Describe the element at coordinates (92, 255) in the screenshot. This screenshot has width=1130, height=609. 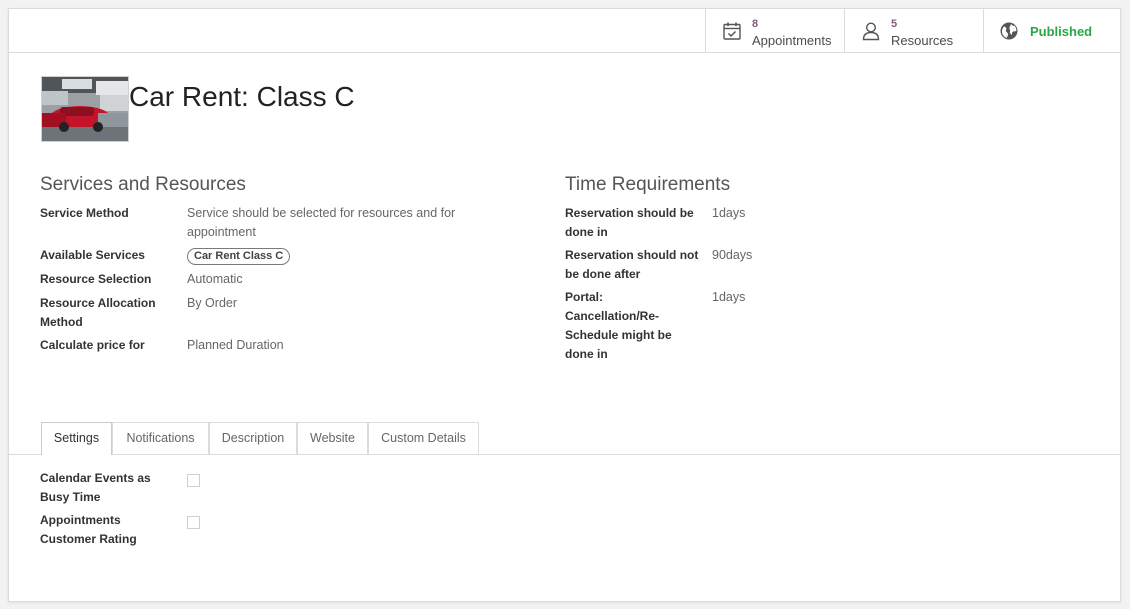
I see `available-services-label: Available Services` at that location.